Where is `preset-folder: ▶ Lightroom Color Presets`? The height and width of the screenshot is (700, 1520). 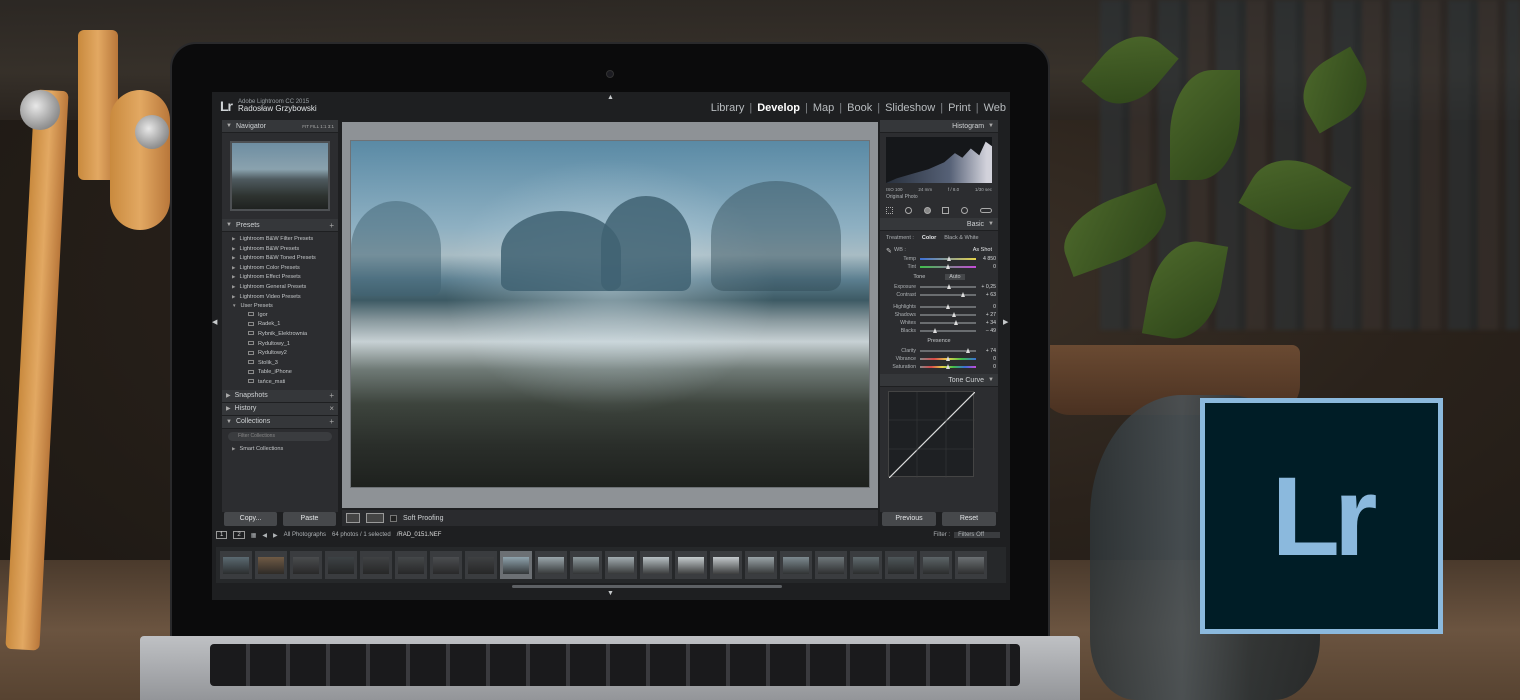
preset-folder: ▶ Lightroom Color Presets is located at coordinates (285, 268).